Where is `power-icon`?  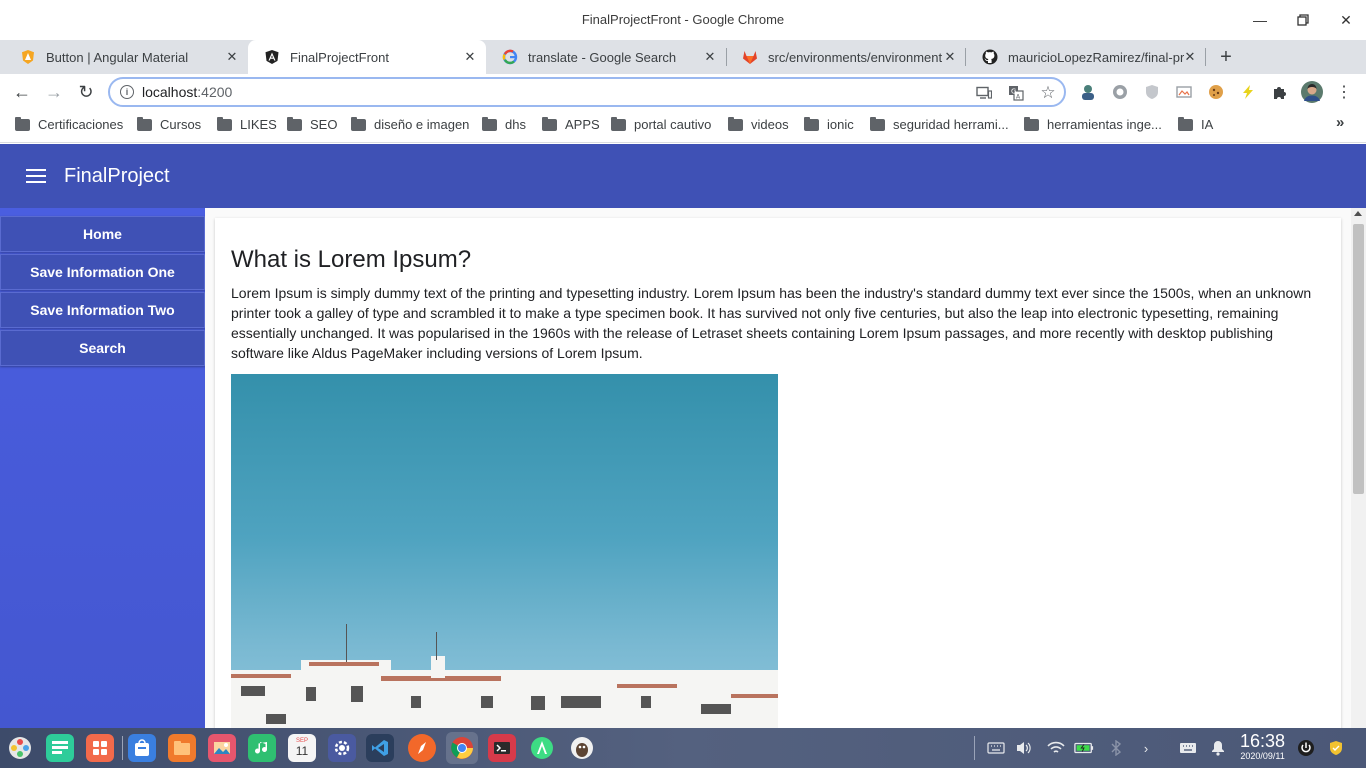 power-icon is located at coordinates (1306, 748).